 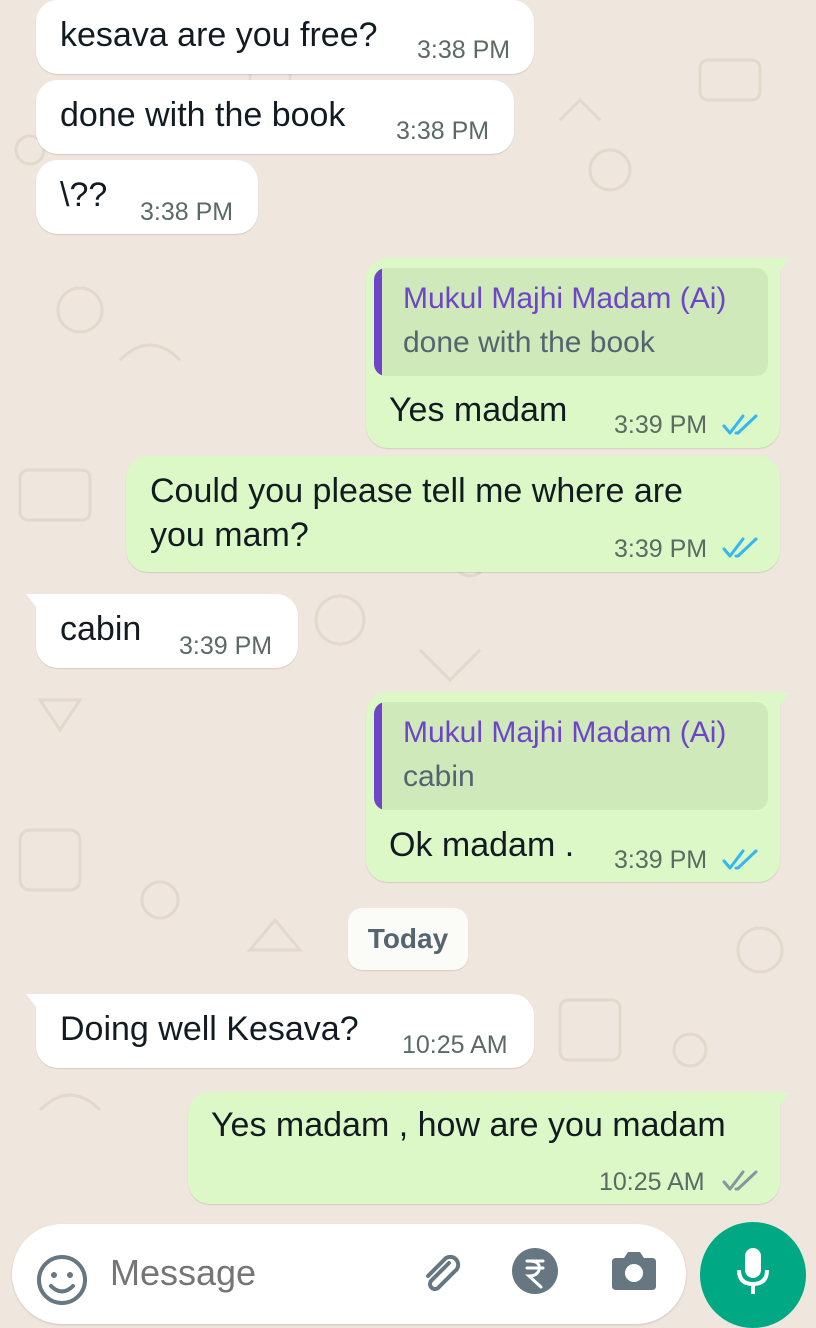 I want to click on message-text: cabin, so click(x=101, y=629).